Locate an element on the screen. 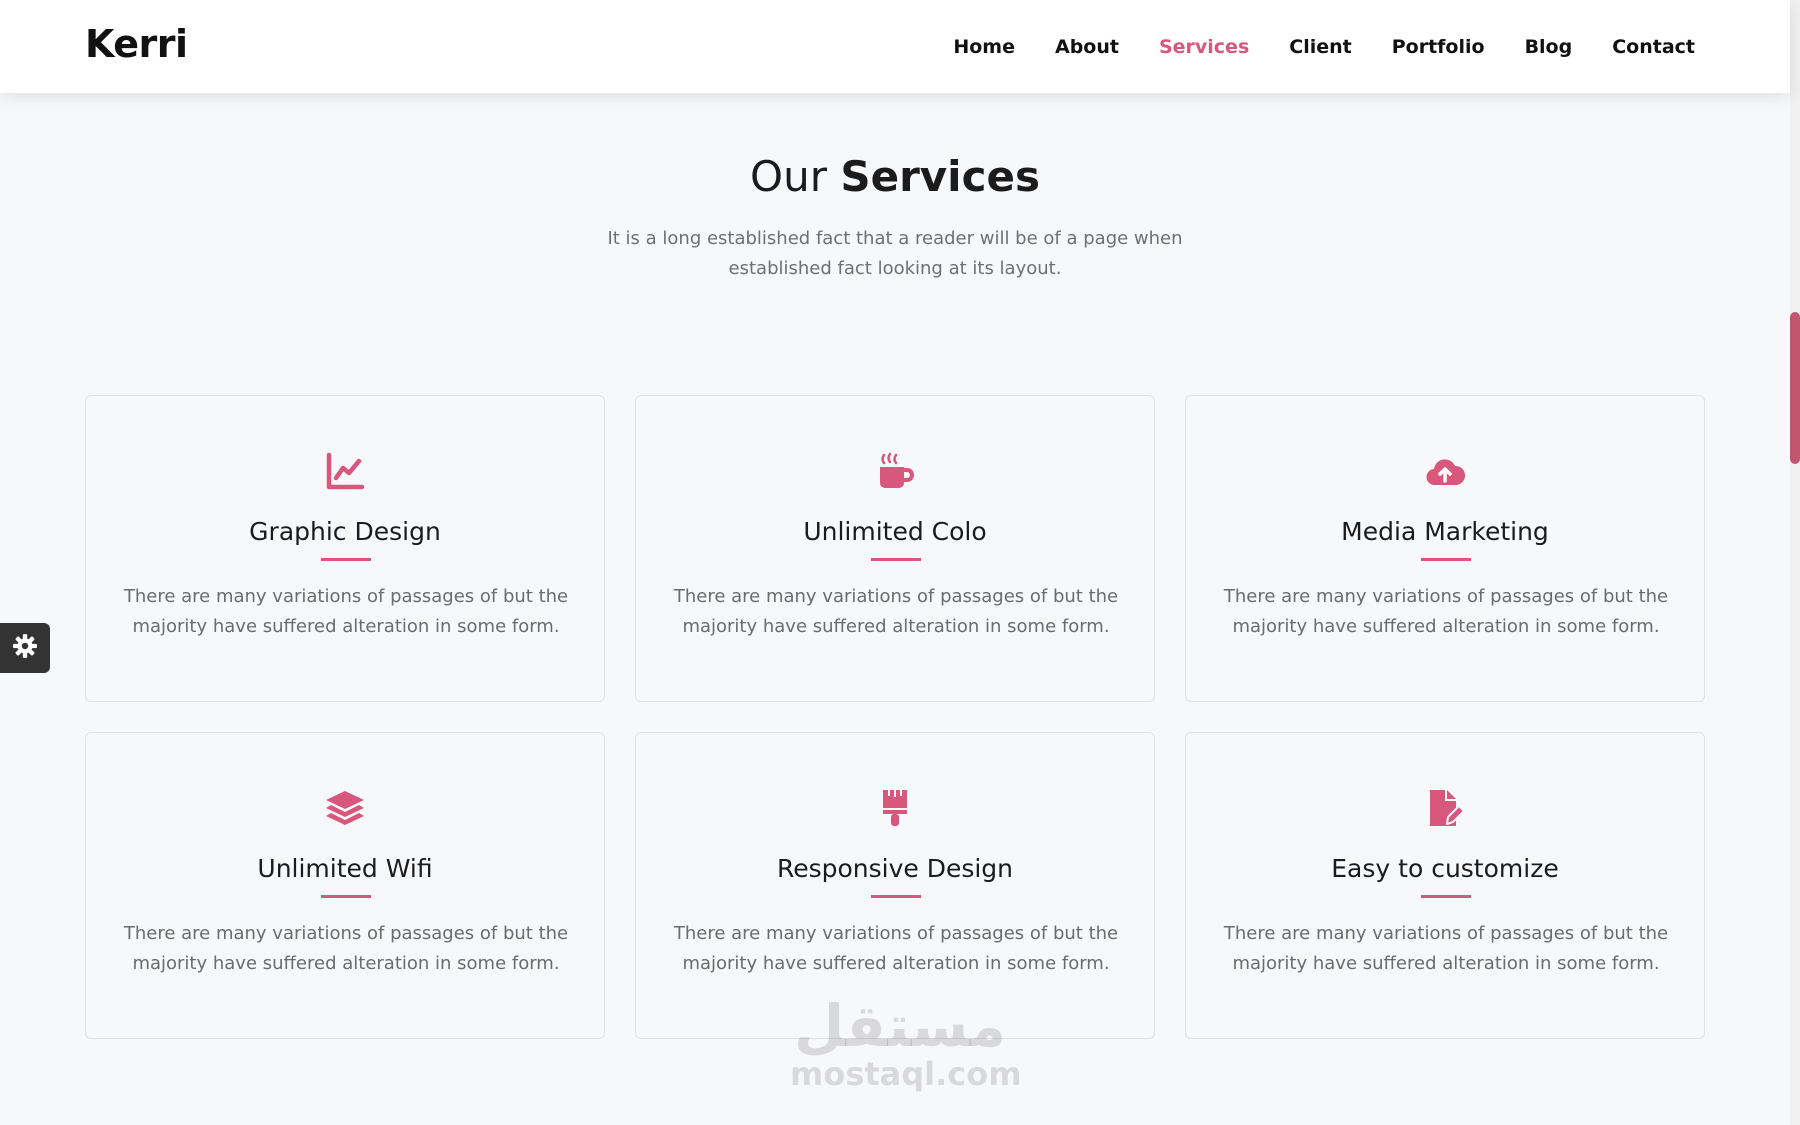 Image resolution: width=1800 pixels, height=1125 pixels. nav-blog: Blog is located at coordinates (1549, 47).